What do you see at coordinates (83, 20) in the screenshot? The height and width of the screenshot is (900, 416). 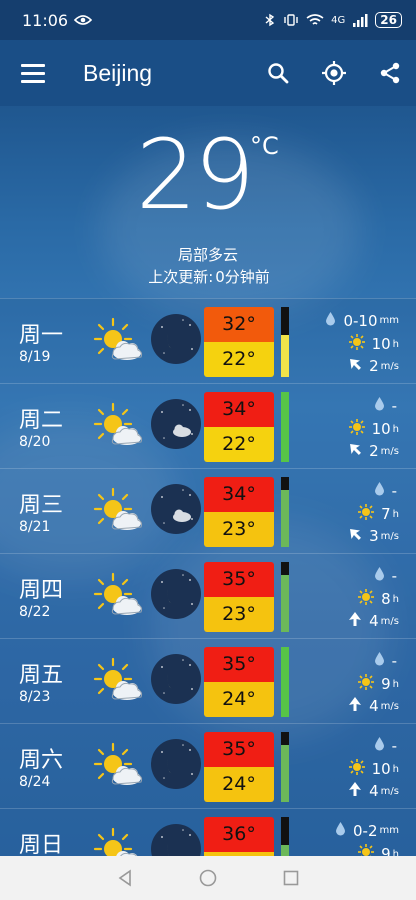 I see `eye-icon` at bounding box center [83, 20].